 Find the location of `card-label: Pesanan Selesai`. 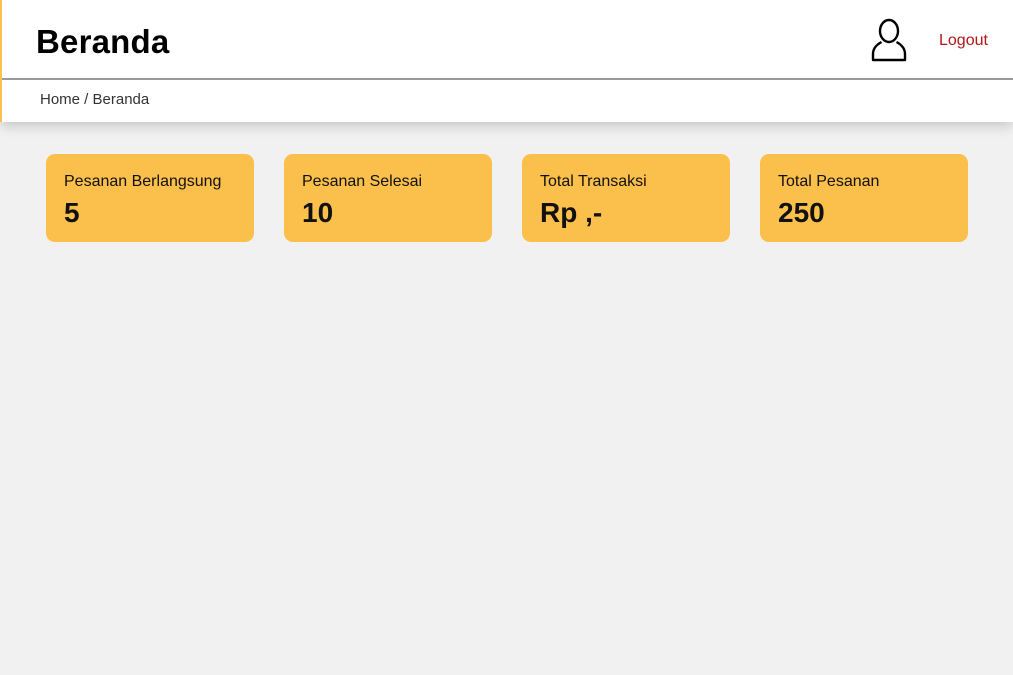

card-label: Pesanan Selesai is located at coordinates (362, 181).